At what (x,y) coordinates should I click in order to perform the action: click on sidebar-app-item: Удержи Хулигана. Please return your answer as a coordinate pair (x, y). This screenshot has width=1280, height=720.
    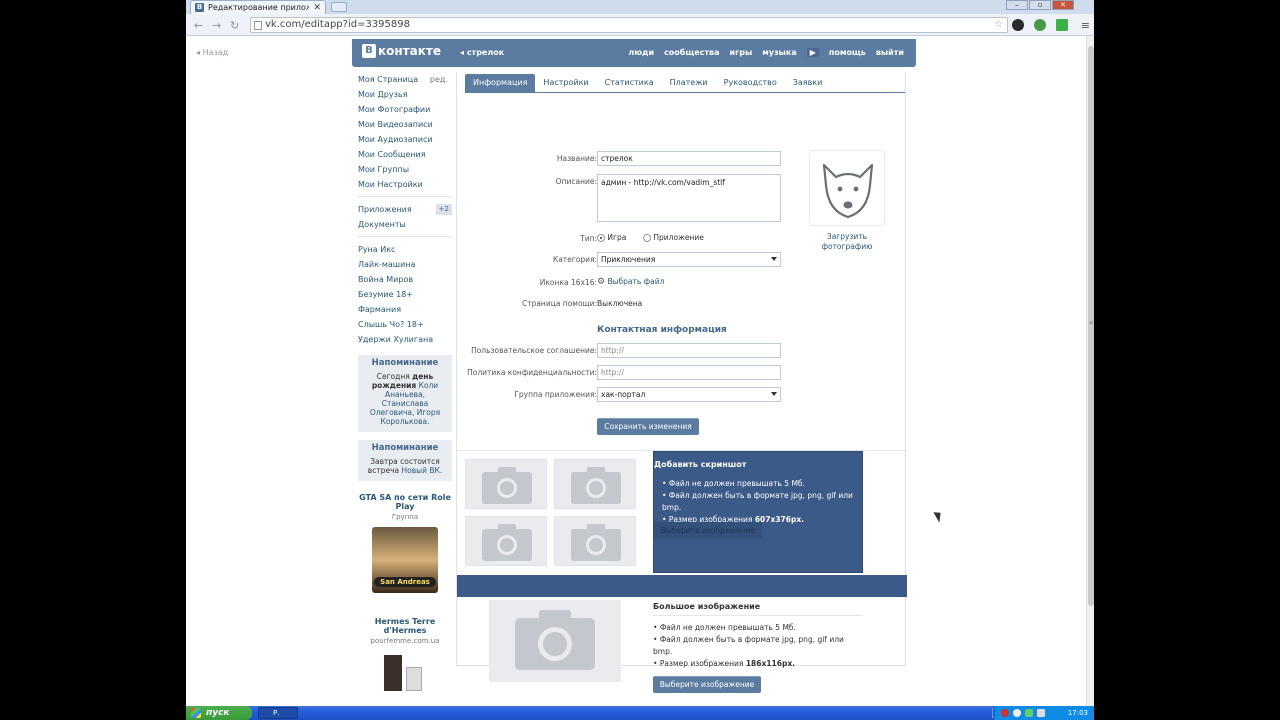
    Looking at the image, I should click on (405, 339).